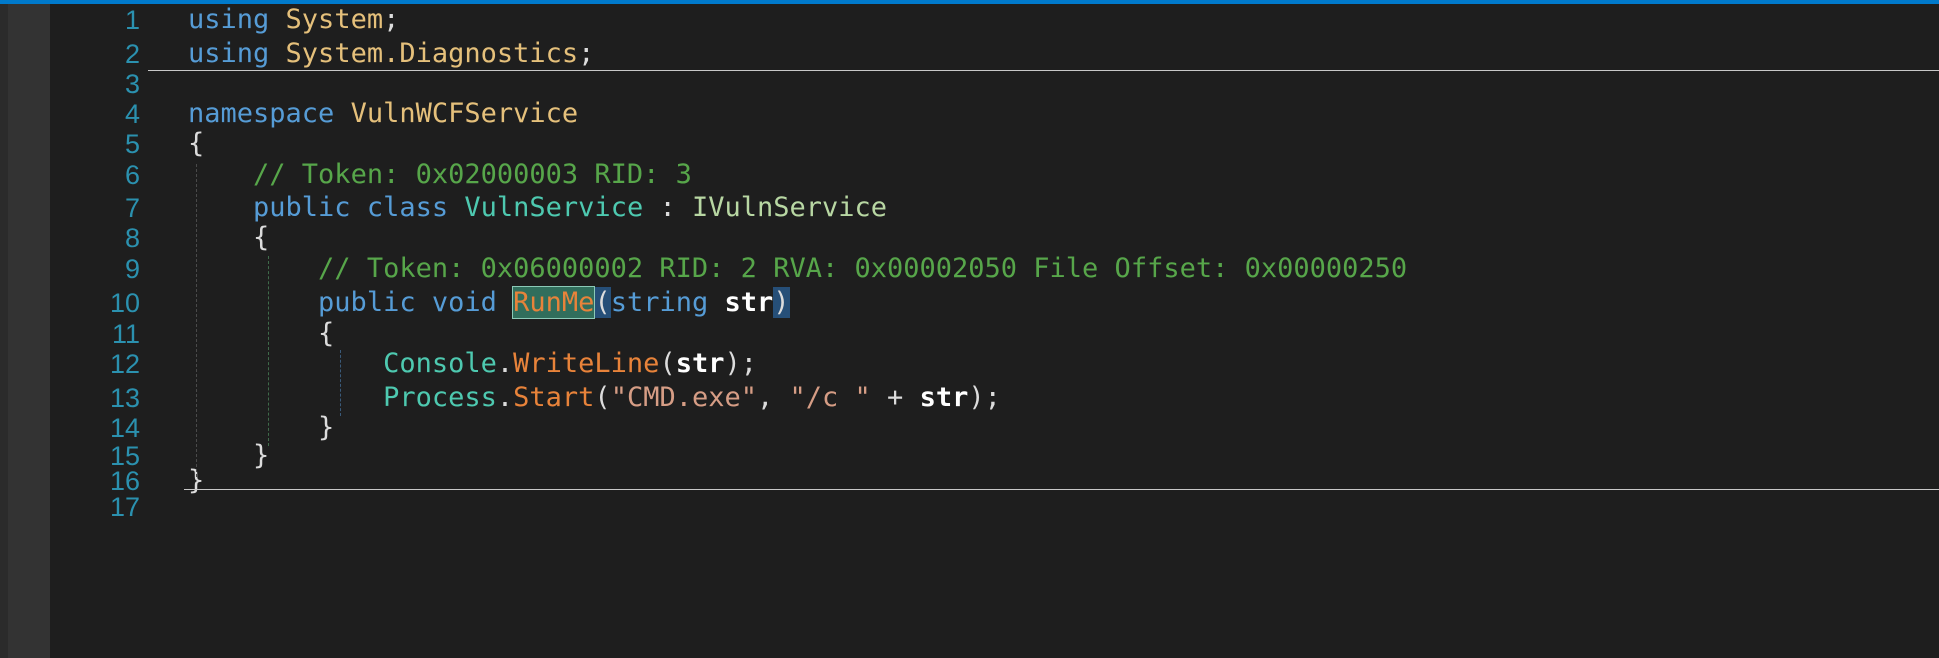 Image resolution: width=1939 pixels, height=658 pixels. What do you see at coordinates (132, 144) in the screenshot?
I see `line-number: 5` at bounding box center [132, 144].